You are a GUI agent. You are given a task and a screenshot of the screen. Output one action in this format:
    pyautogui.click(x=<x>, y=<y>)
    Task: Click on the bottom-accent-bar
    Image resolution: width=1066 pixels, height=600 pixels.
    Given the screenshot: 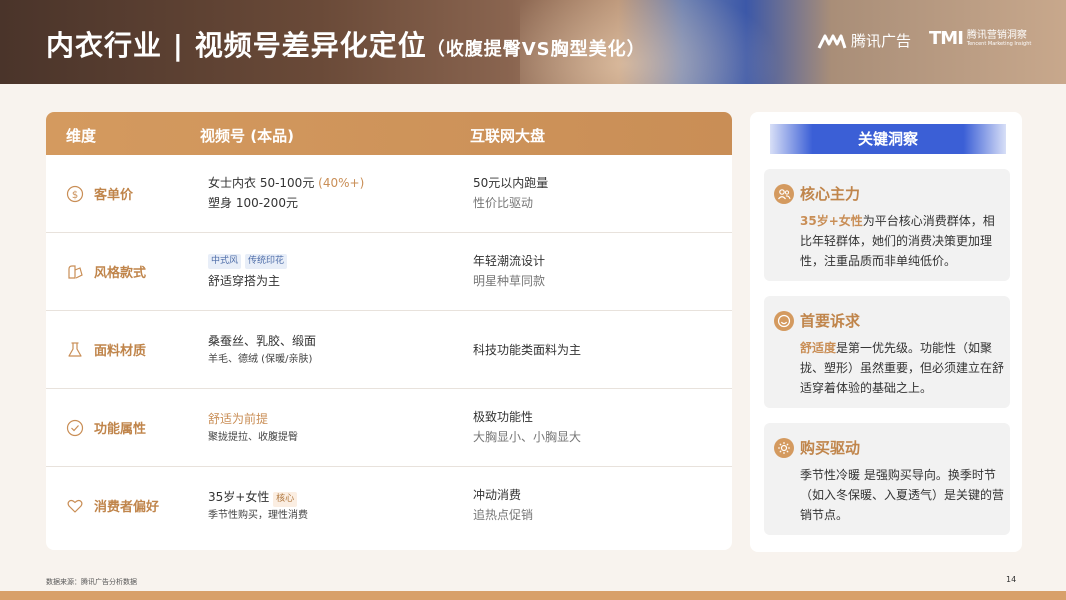 What is the action you would take?
    pyautogui.click(x=533, y=595)
    